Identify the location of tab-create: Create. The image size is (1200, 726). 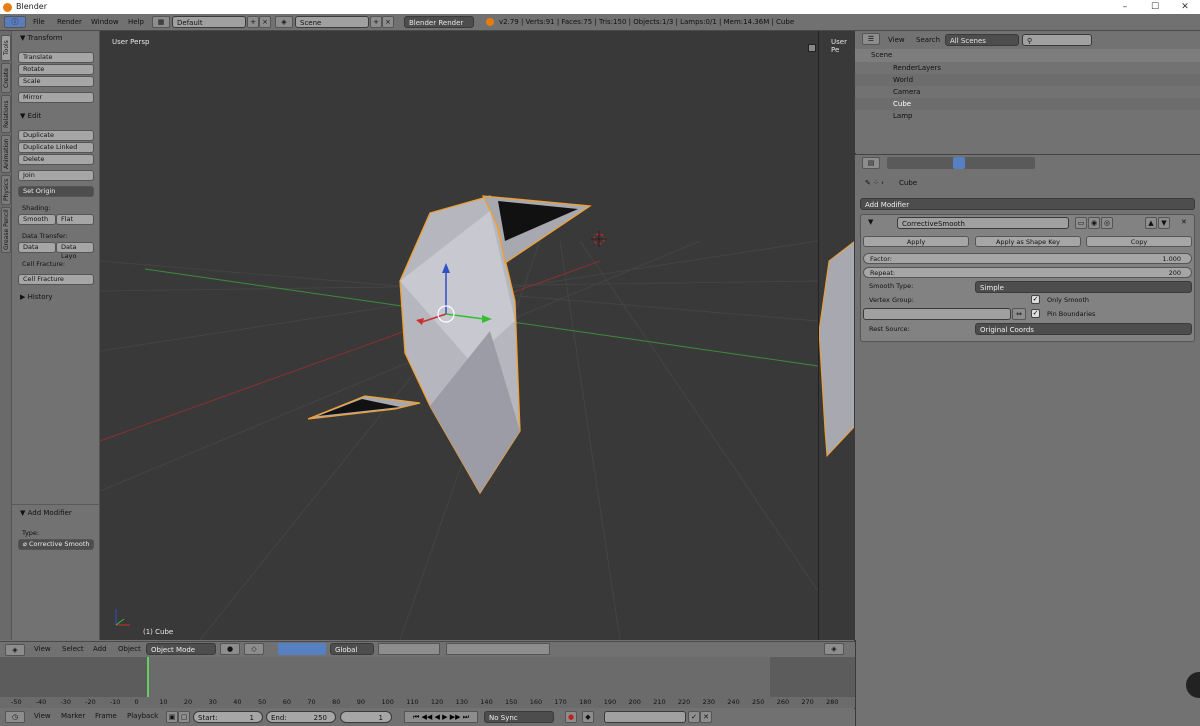
(6, 78).